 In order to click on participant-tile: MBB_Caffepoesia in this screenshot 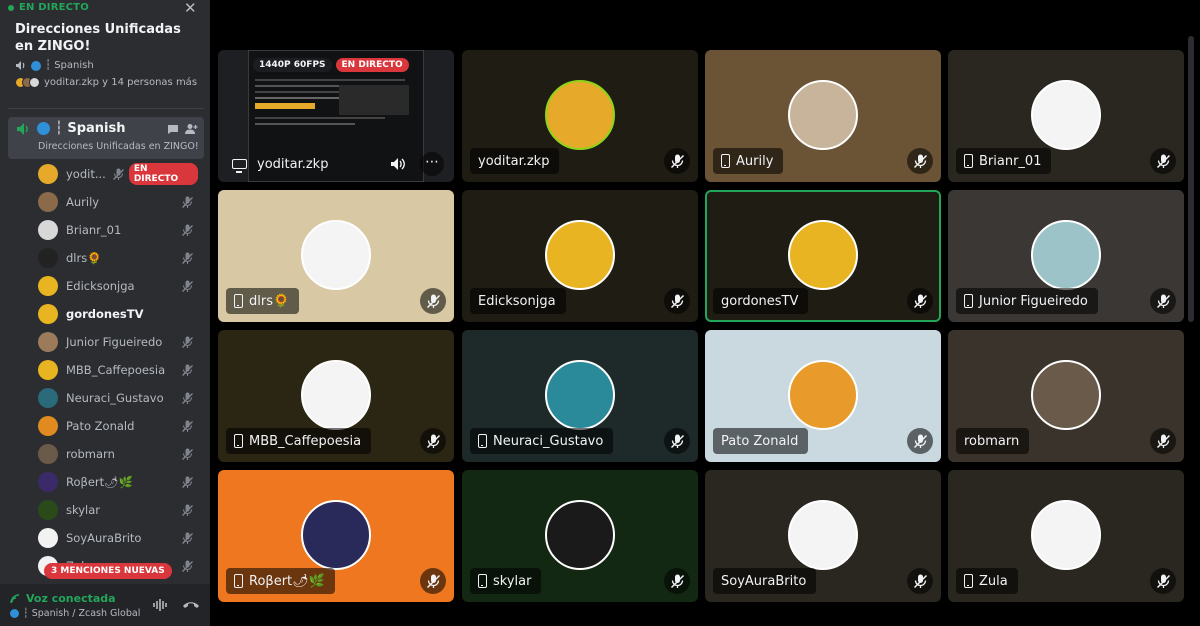, I will do `click(336, 396)`.